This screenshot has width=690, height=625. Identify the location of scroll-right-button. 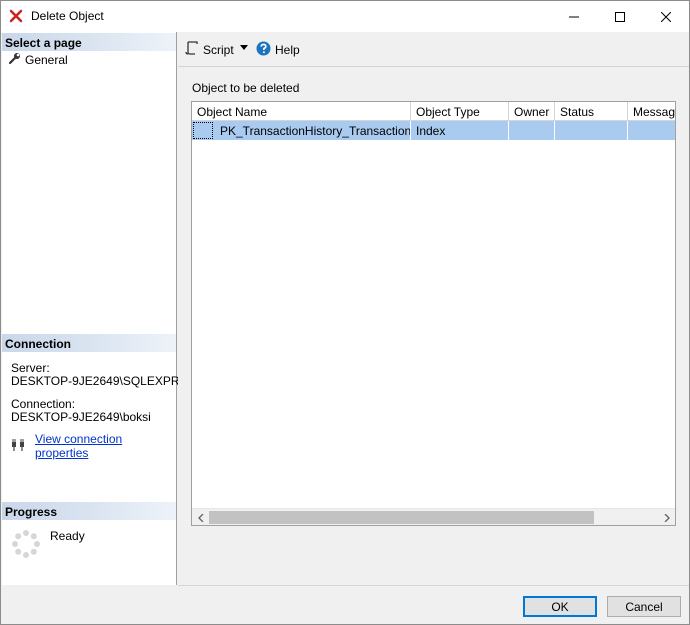
(666, 517).